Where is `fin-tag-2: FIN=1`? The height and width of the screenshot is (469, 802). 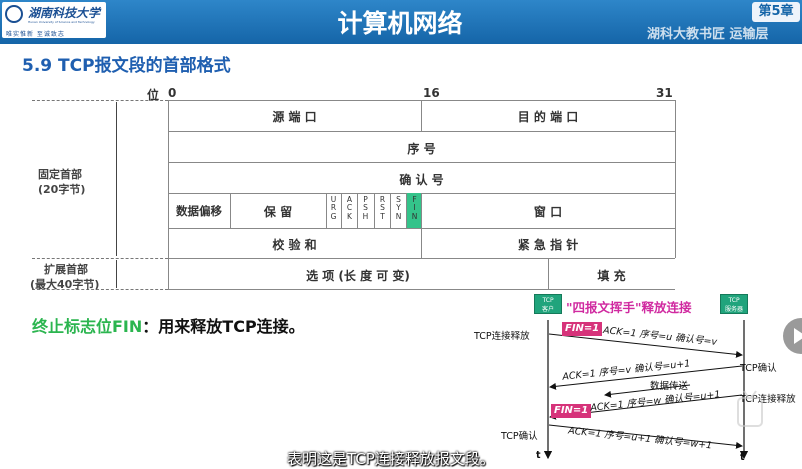
fin-tag-2: FIN=1 is located at coordinates (571, 411).